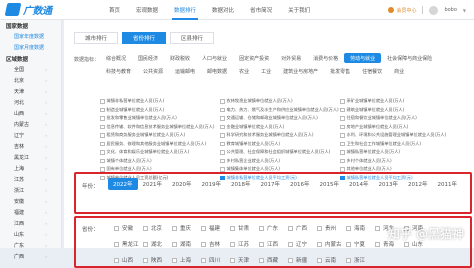  What do you see at coordinates (185, 71) in the screenshot?
I see `indicator-category-chip: 运输邮电` at bounding box center [185, 71].